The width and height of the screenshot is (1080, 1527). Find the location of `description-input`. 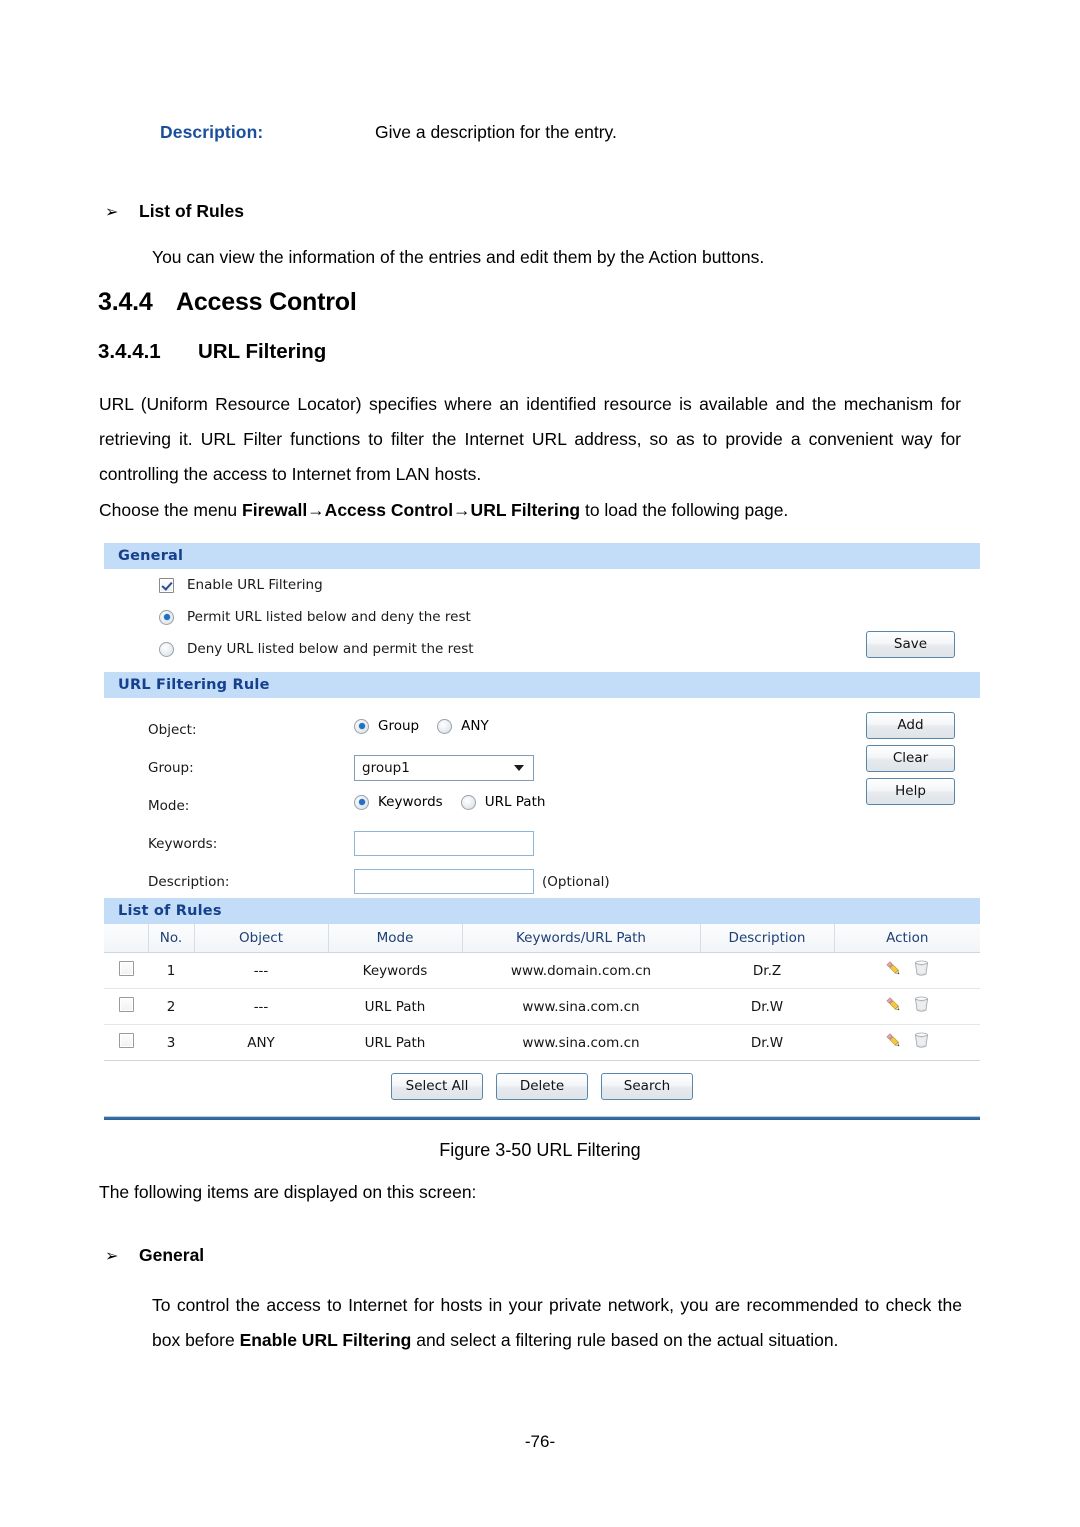

description-input is located at coordinates (444, 881).